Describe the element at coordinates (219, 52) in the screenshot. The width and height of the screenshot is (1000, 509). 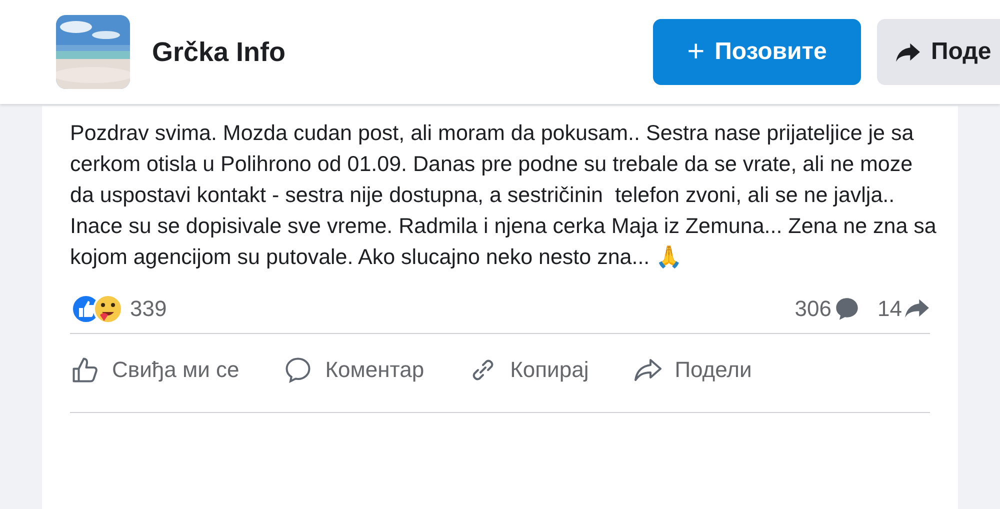
I see `page-title: Grčka Info` at that location.